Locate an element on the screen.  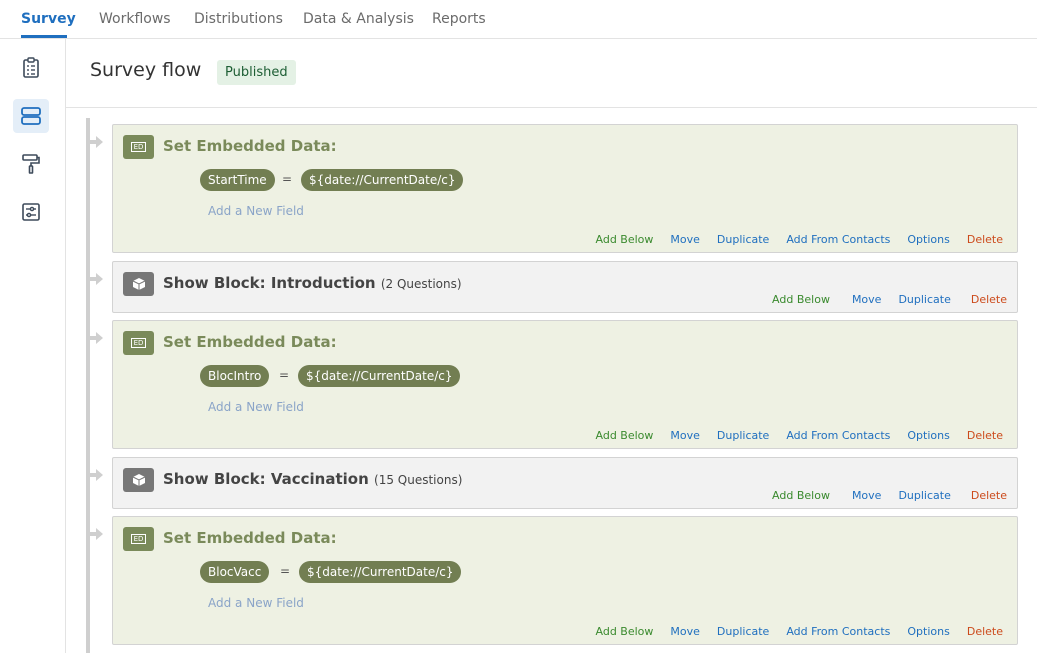
field-name-pill: BlocVacc is located at coordinates (235, 572).